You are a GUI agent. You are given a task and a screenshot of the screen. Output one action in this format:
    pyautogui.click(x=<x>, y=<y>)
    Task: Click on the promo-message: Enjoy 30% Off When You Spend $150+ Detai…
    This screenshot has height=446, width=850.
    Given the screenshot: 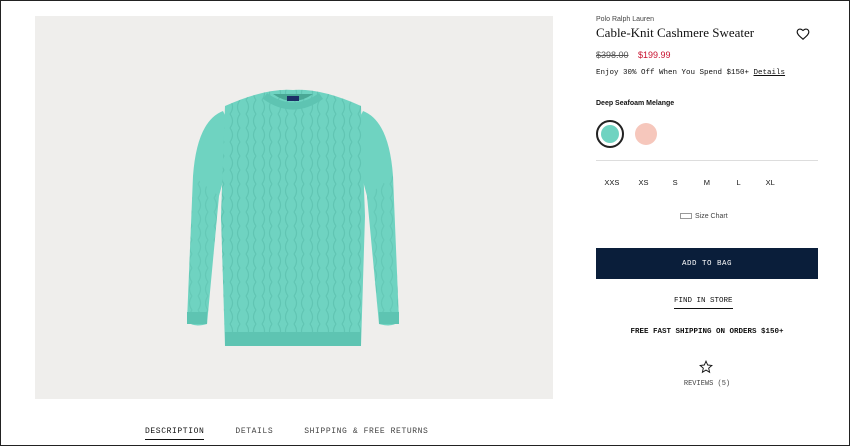 What is the action you would take?
    pyautogui.click(x=690, y=73)
    